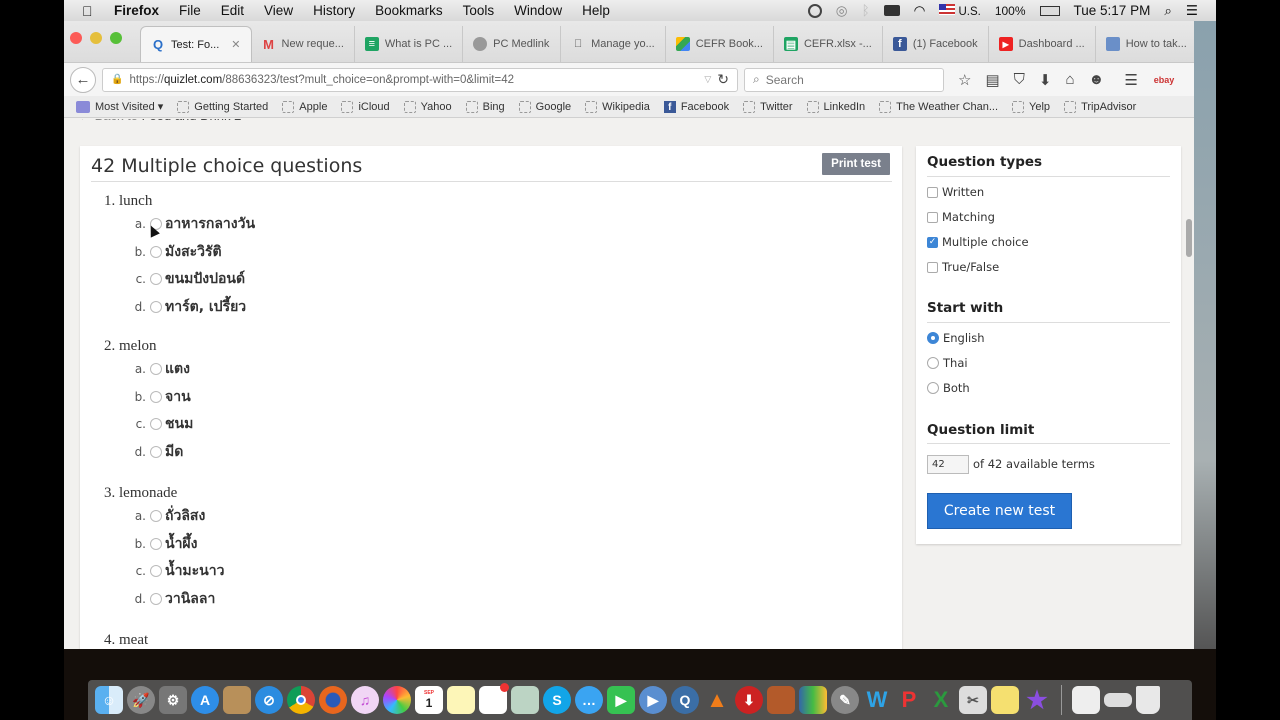  I want to click on trash-icon, so click(1148, 700).